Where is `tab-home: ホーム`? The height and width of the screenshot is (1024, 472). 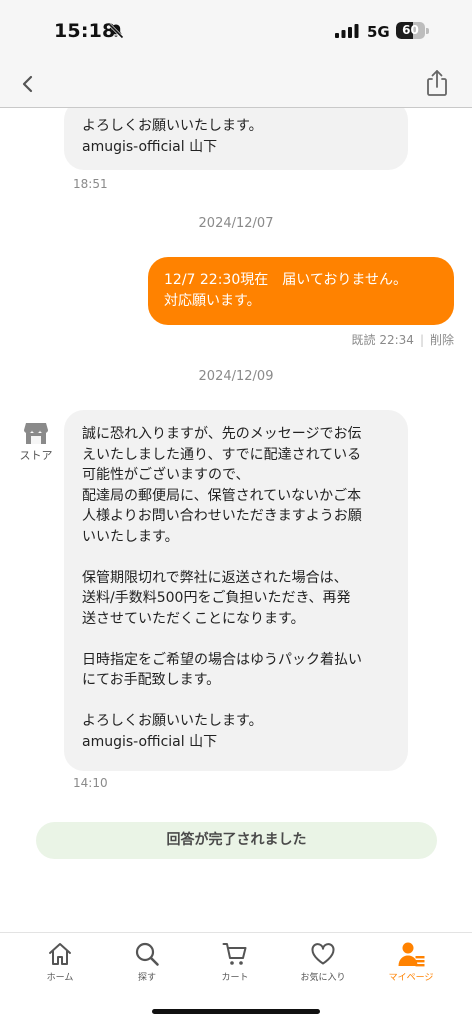 tab-home: ホーム is located at coordinates (60, 962).